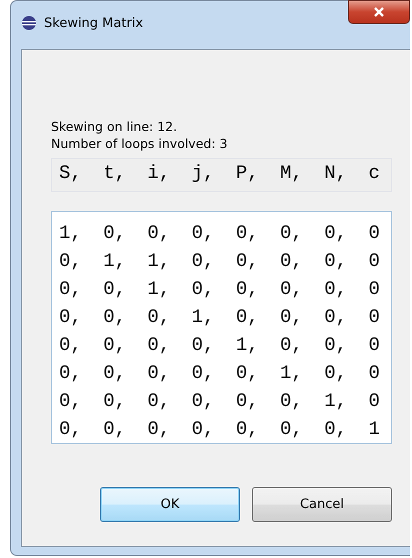 This screenshot has height=558, width=412. What do you see at coordinates (114, 126) in the screenshot?
I see `info-text: Skewing on line: 12.` at bounding box center [114, 126].